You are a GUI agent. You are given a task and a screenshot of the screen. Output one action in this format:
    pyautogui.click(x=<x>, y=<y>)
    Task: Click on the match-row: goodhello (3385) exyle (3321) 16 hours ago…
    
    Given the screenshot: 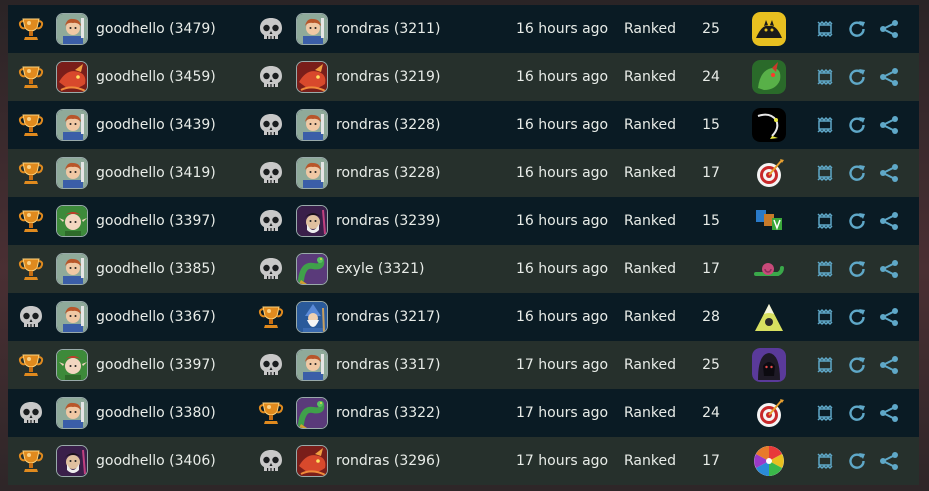 What is the action you would take?
    pyautogui.click(x=463, y=269)
    